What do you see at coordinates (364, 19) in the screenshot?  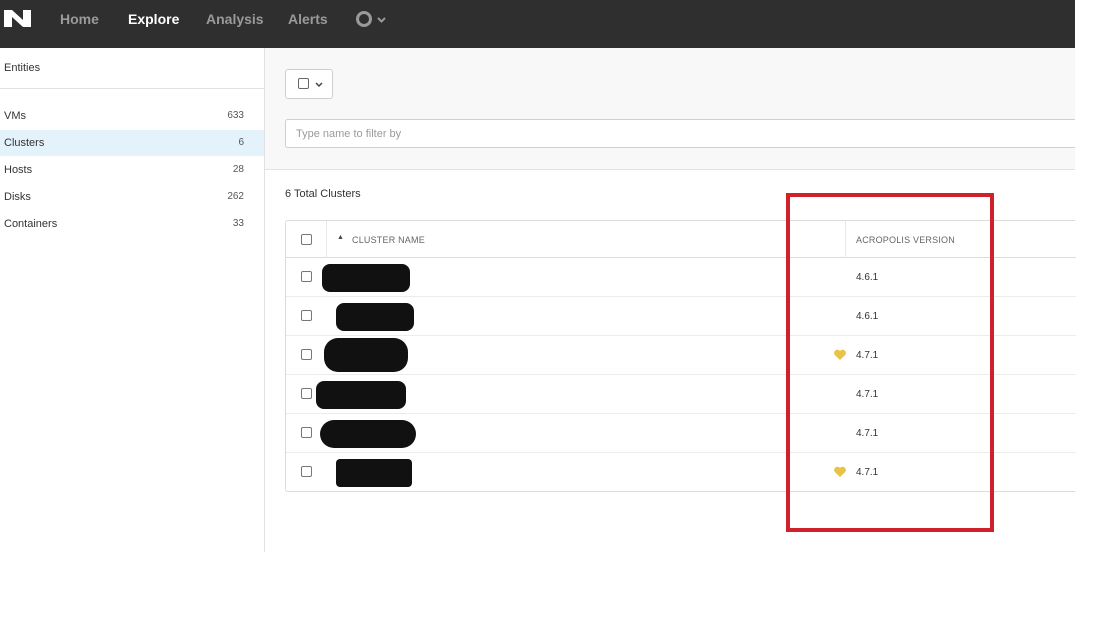 I see `circle-status-icon` at bounding box center [364, 19].